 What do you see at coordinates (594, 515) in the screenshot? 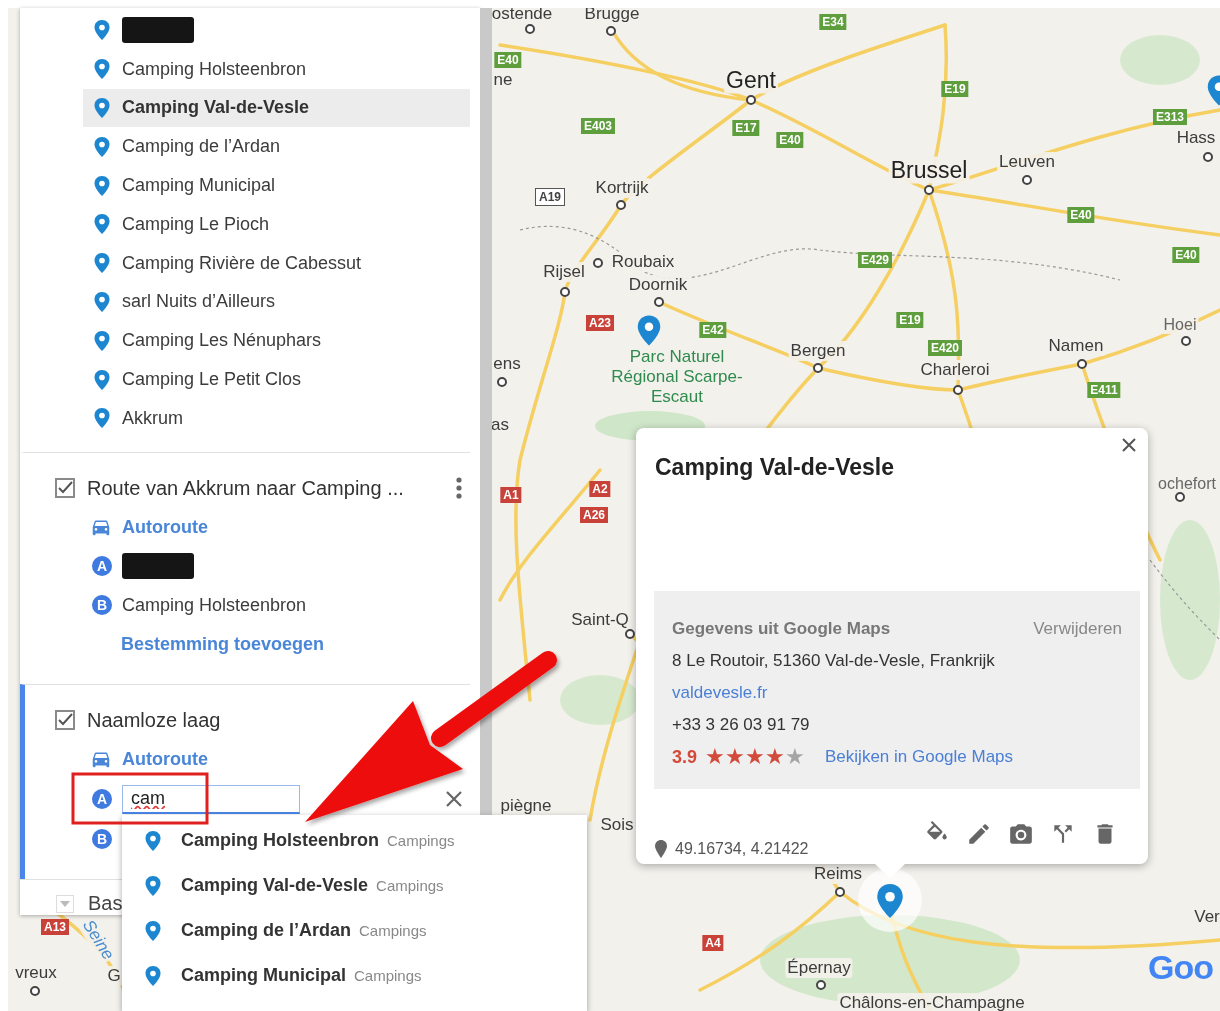
I see `road-number-sign: A26` at bounding box center [594, 515].